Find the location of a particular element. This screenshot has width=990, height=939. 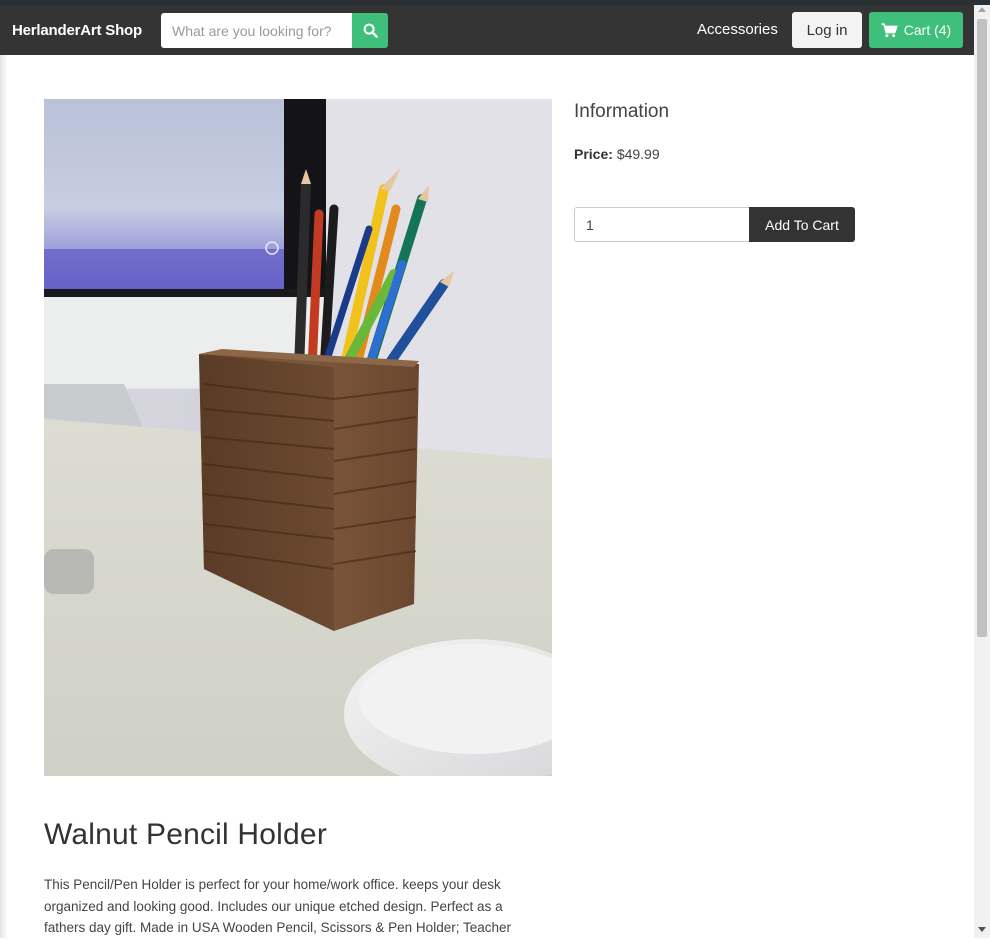

add-to-cart-button: Add To Cart is located at coordinates (802, 224).